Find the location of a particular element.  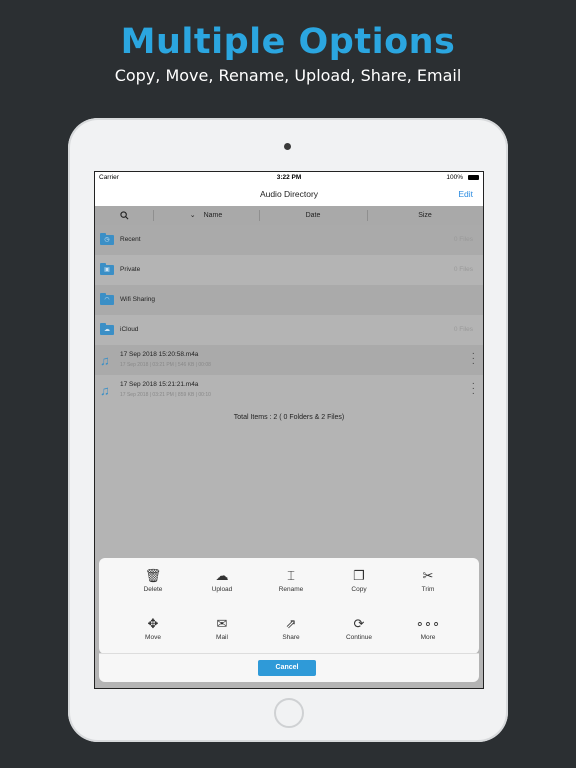

folder-row-wifi-sharing: ◠ Wifi Sharing is located at coordinates (289, 300).